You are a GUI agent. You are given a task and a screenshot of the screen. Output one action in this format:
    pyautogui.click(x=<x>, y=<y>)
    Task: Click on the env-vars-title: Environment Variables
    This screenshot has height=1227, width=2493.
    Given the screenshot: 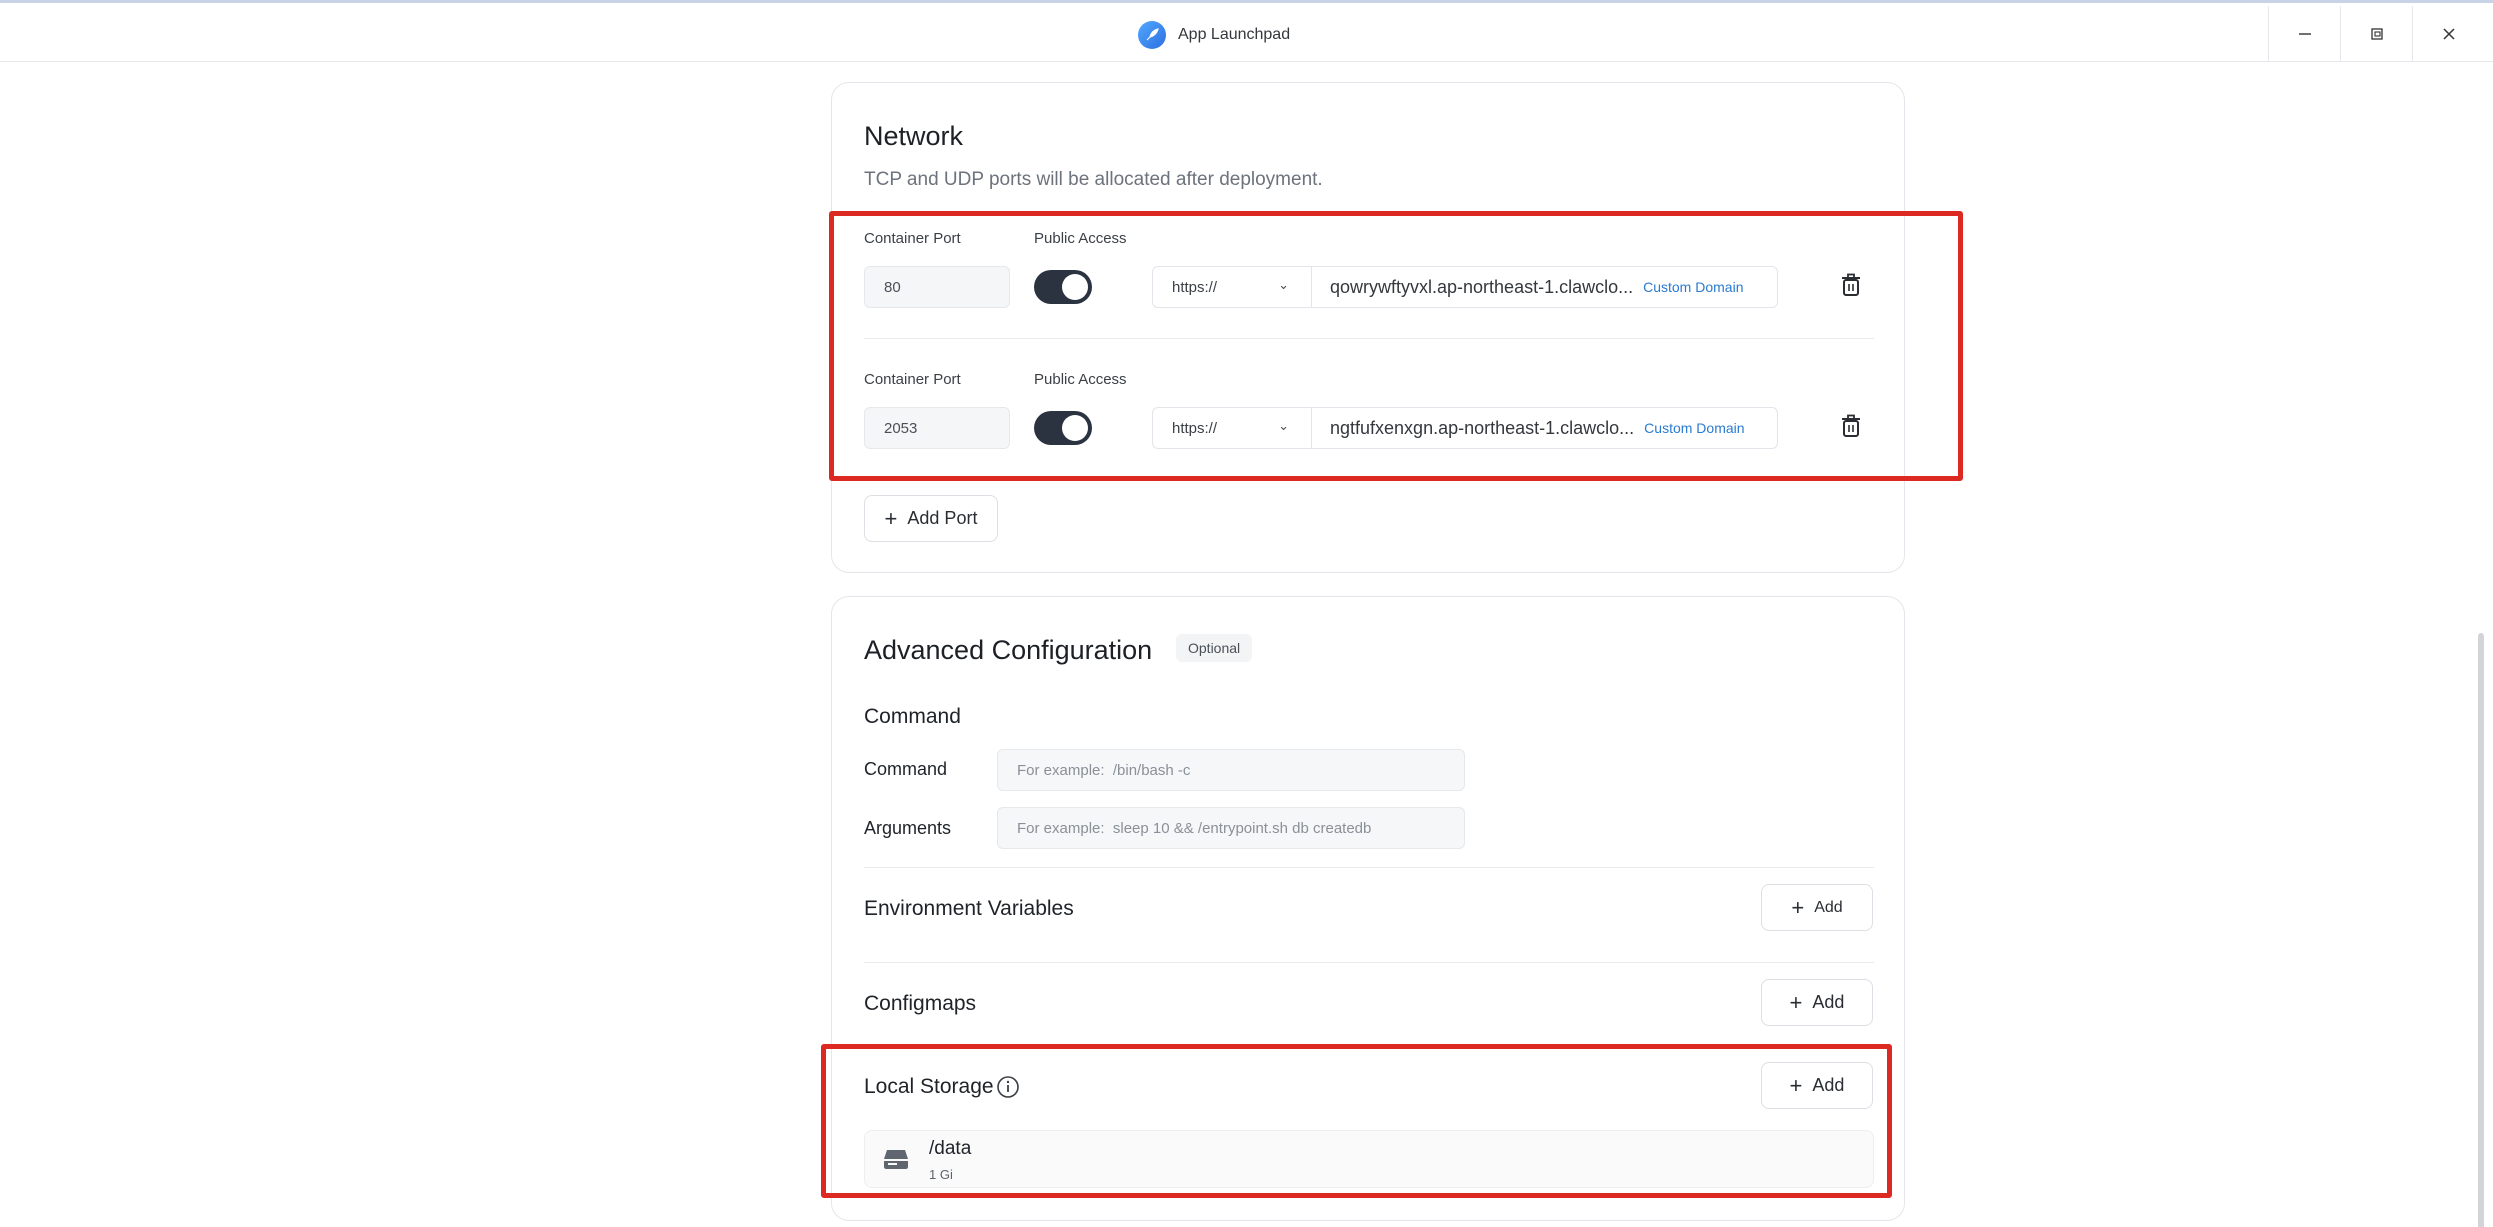 What is the action you would take?
    pyautogui.click(x=969, y=908)
    